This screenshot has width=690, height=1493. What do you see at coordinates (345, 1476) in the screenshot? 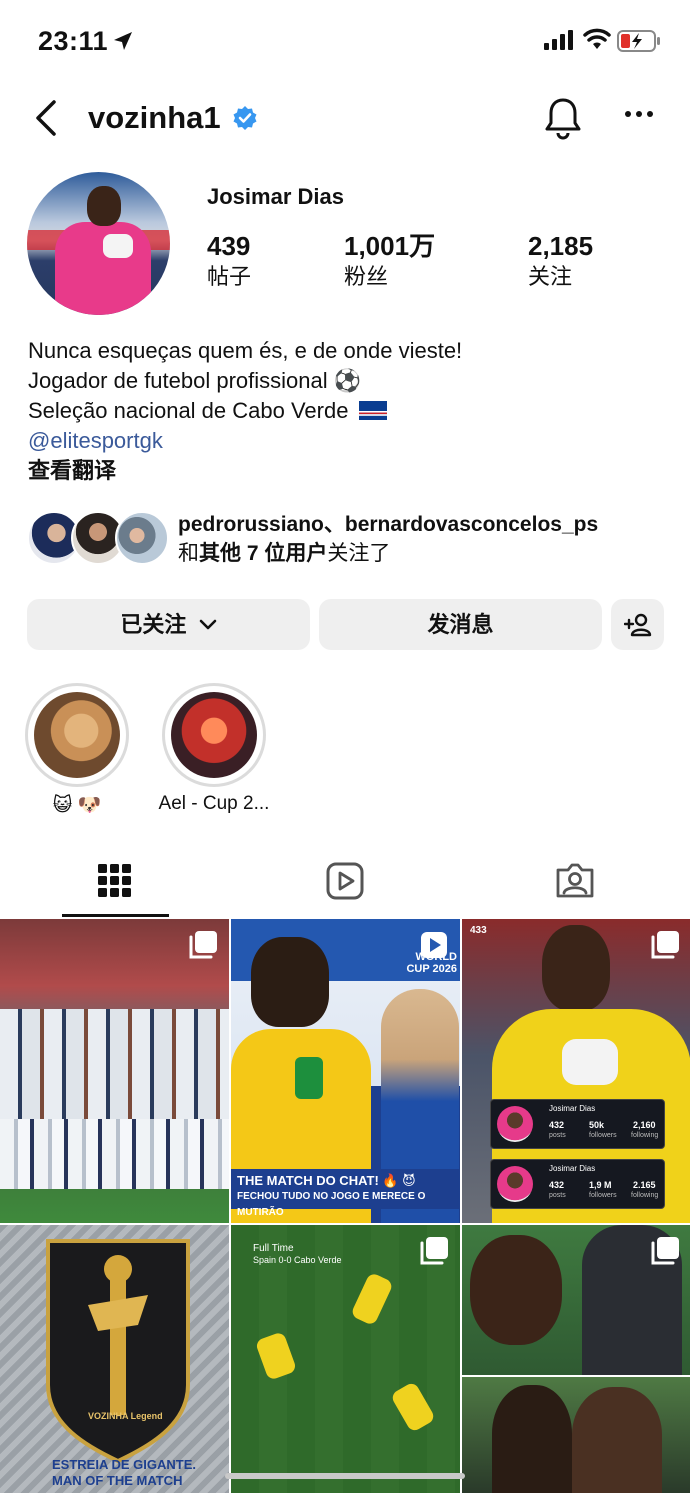
I see `home-indicator` at bounding box center [345, 1476].